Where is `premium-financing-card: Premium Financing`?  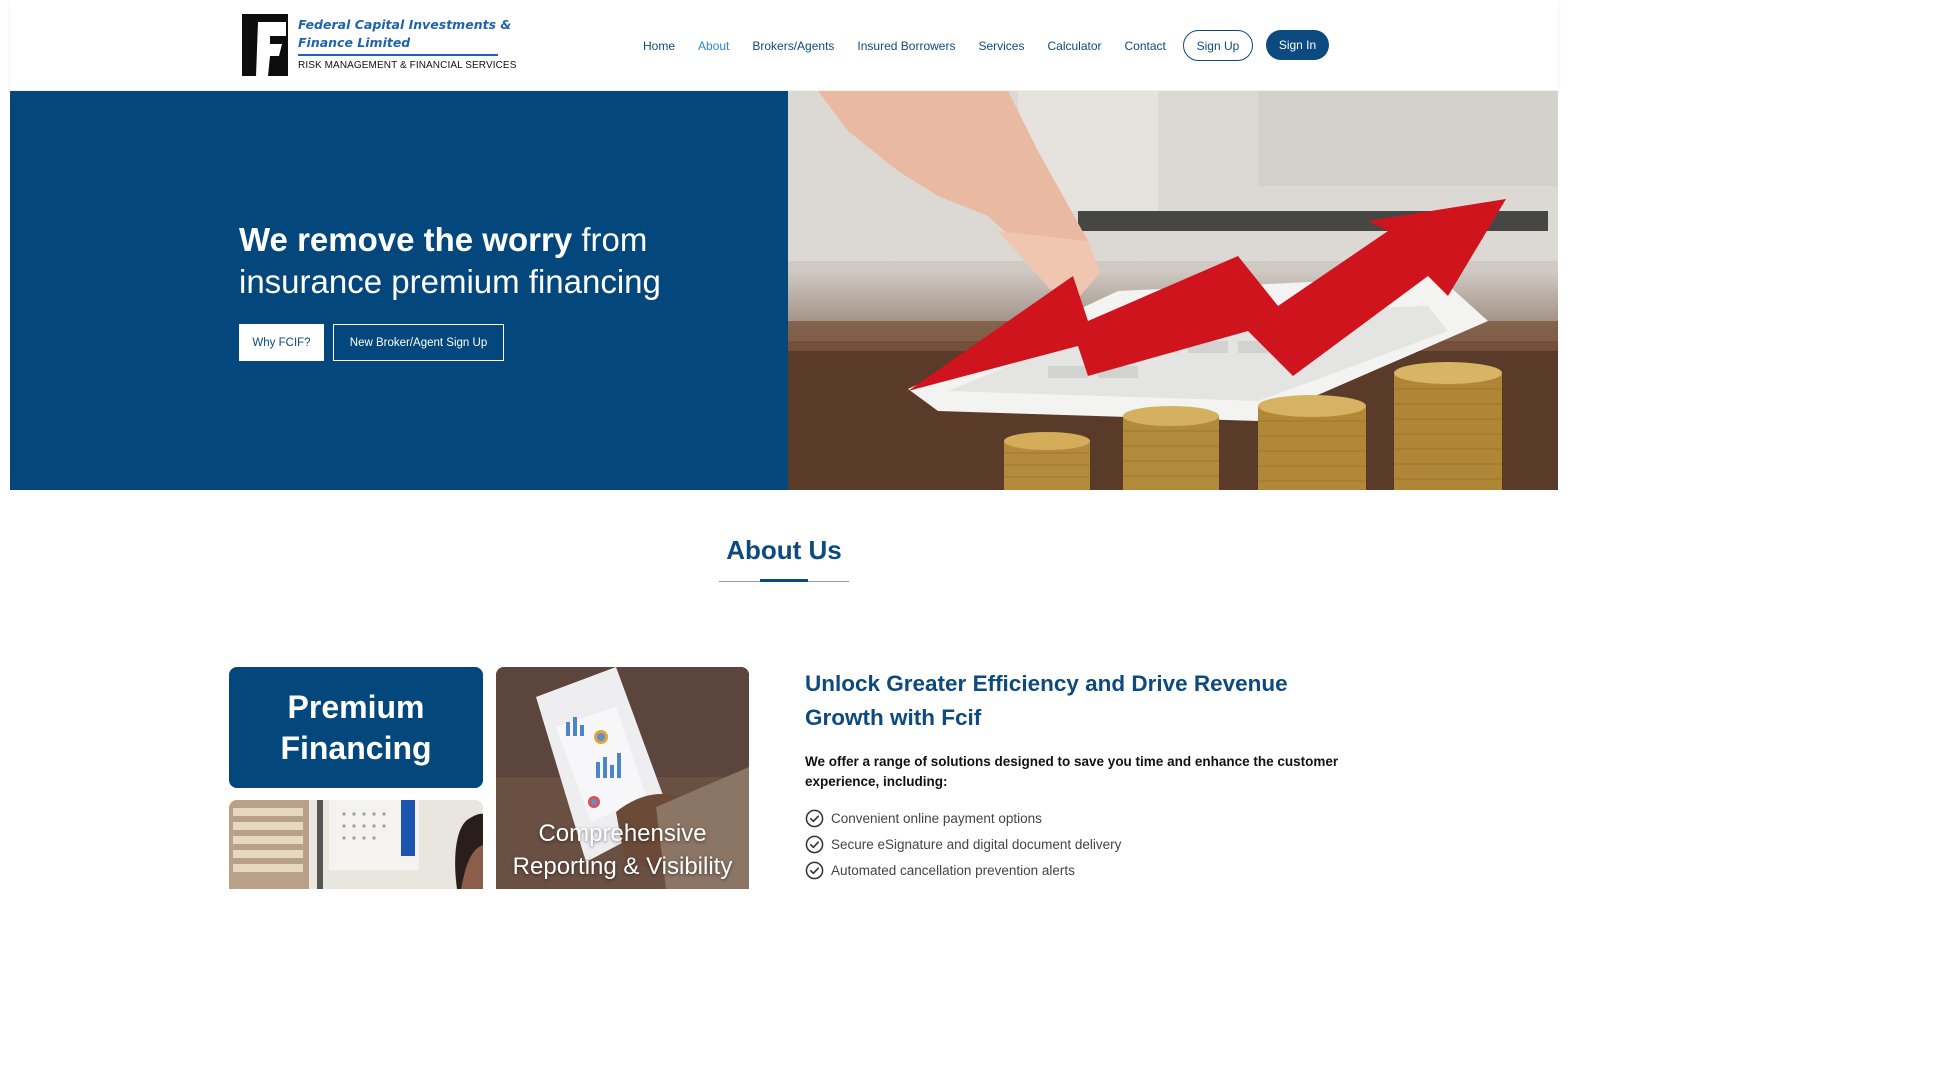
premium-financing-card: Premium Financing is located at coordinates (356, 727).